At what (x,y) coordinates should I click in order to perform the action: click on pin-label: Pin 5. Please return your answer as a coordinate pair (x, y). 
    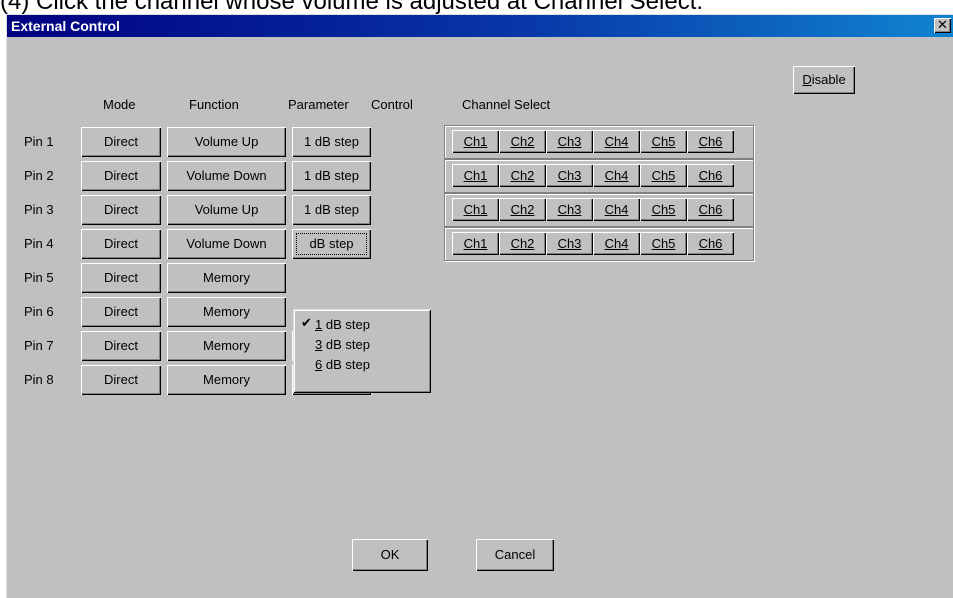
    Looking at the image, I should click on (39, 277).